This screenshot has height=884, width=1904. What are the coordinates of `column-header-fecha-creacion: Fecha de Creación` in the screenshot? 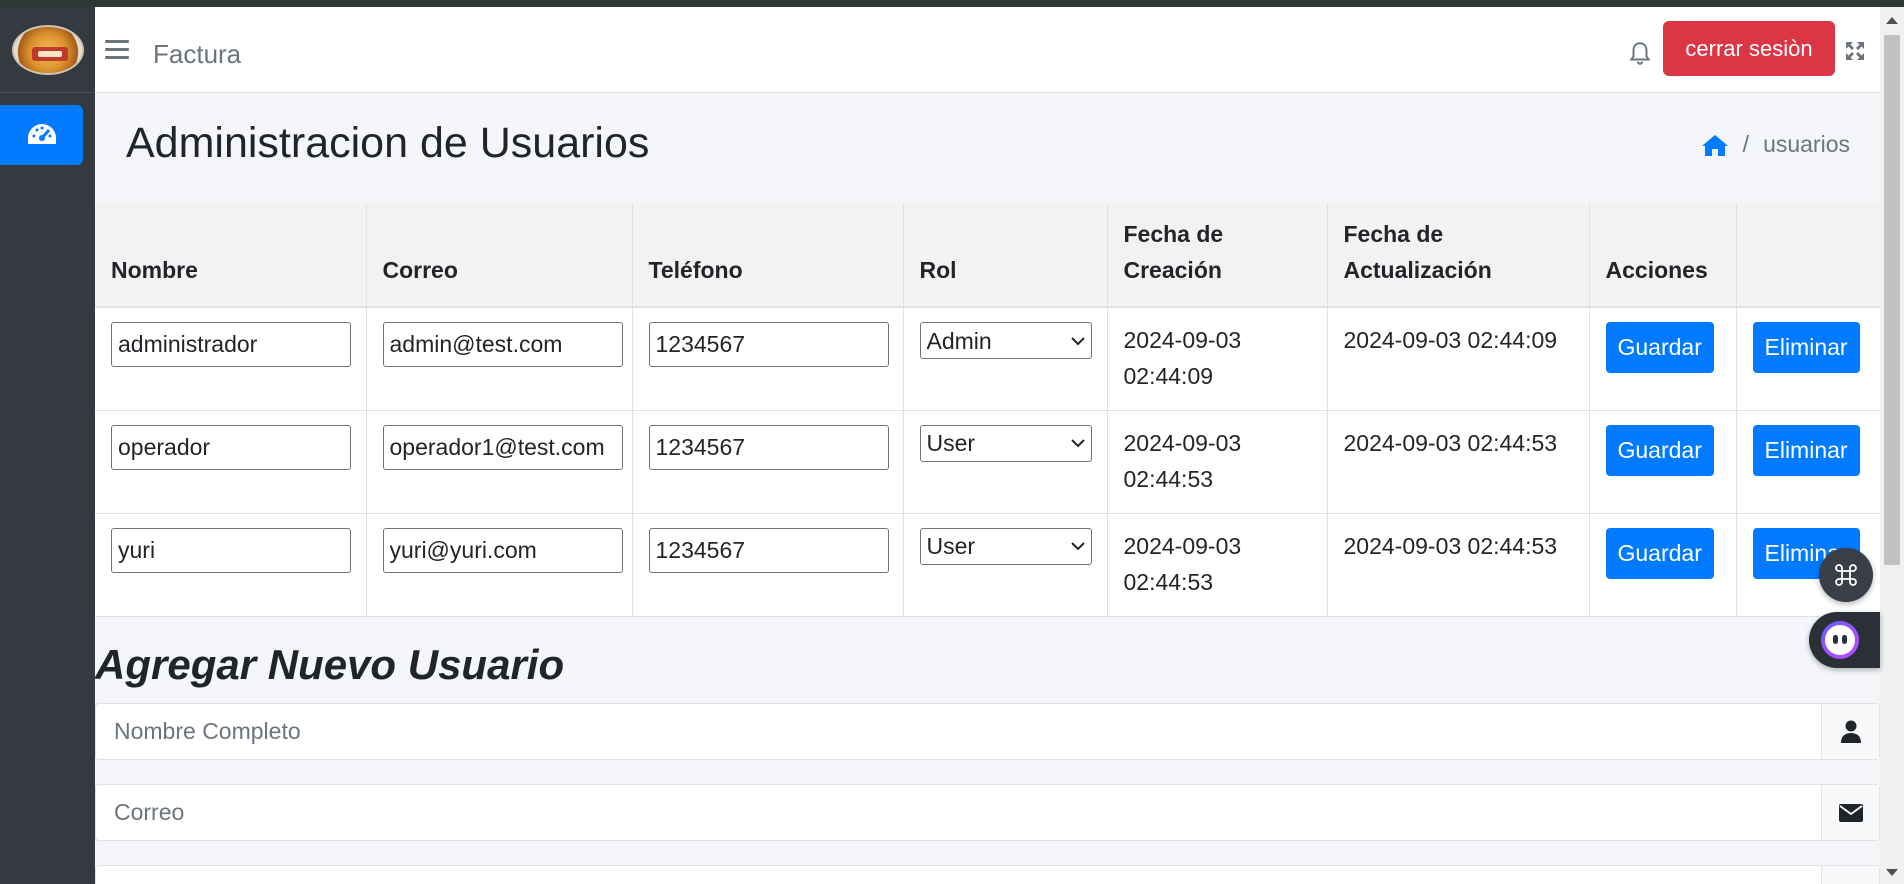 It's located at (1217, 255).